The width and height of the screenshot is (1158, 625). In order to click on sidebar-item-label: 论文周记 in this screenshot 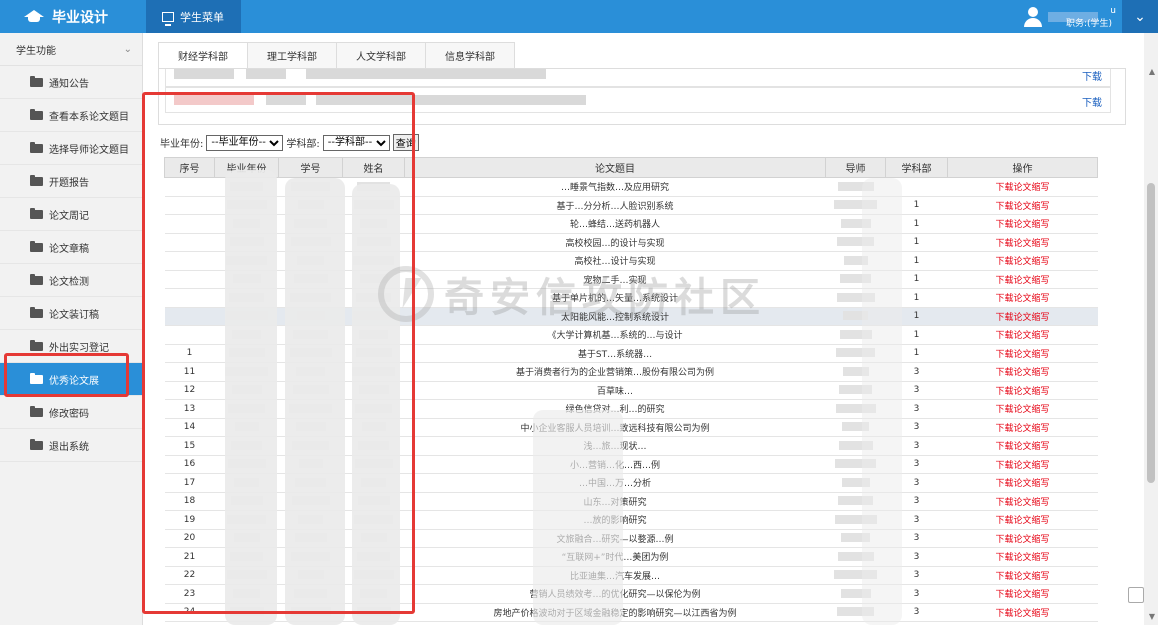, I will do `click(69, 216)`.